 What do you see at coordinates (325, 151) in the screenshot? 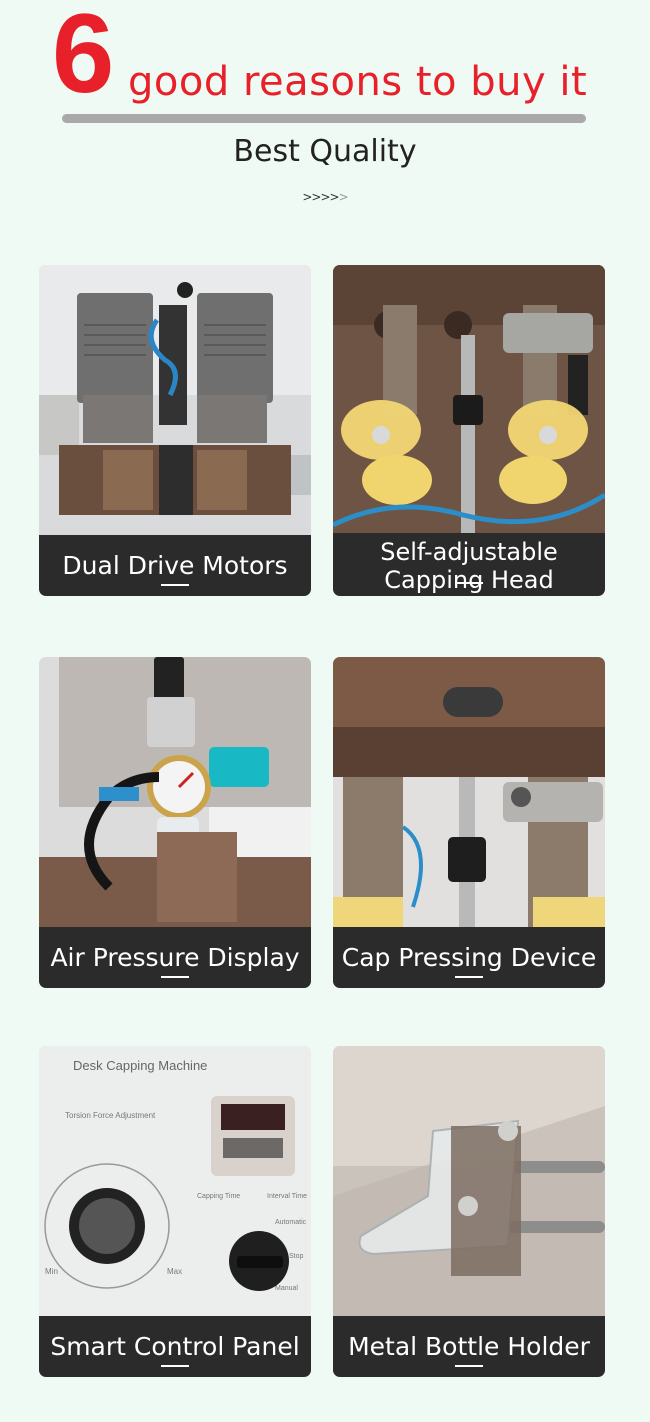
I see `subtitle: Best Quality` at bounding box center [325, 151].